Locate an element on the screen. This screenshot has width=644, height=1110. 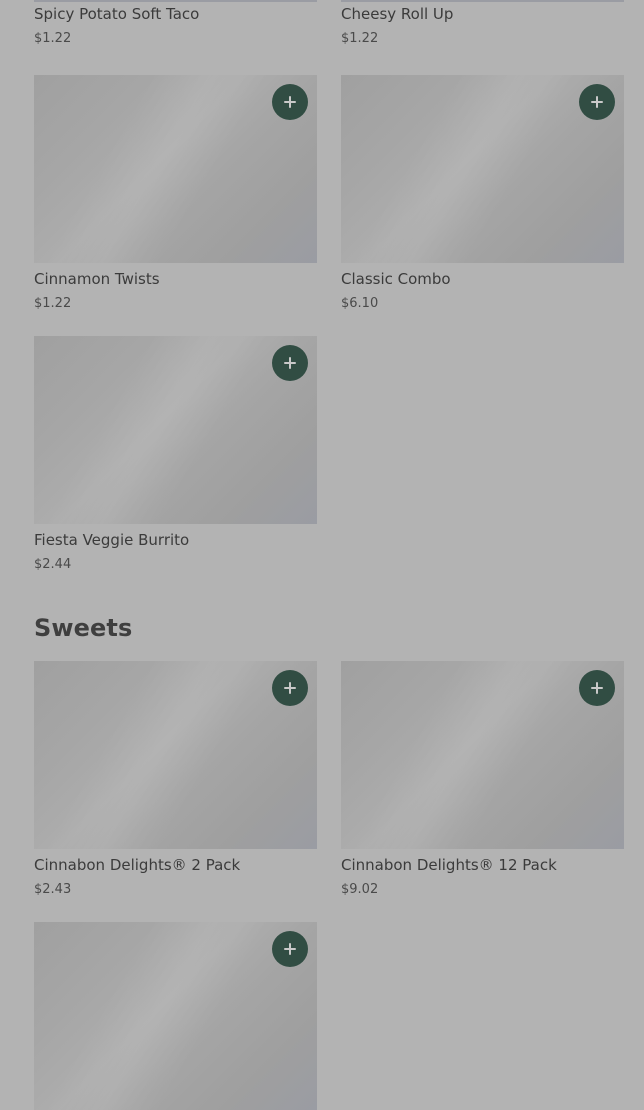
menu-item-card: Fiesta Veggie Burrito $2.44 is located at coordinates (175, 466).